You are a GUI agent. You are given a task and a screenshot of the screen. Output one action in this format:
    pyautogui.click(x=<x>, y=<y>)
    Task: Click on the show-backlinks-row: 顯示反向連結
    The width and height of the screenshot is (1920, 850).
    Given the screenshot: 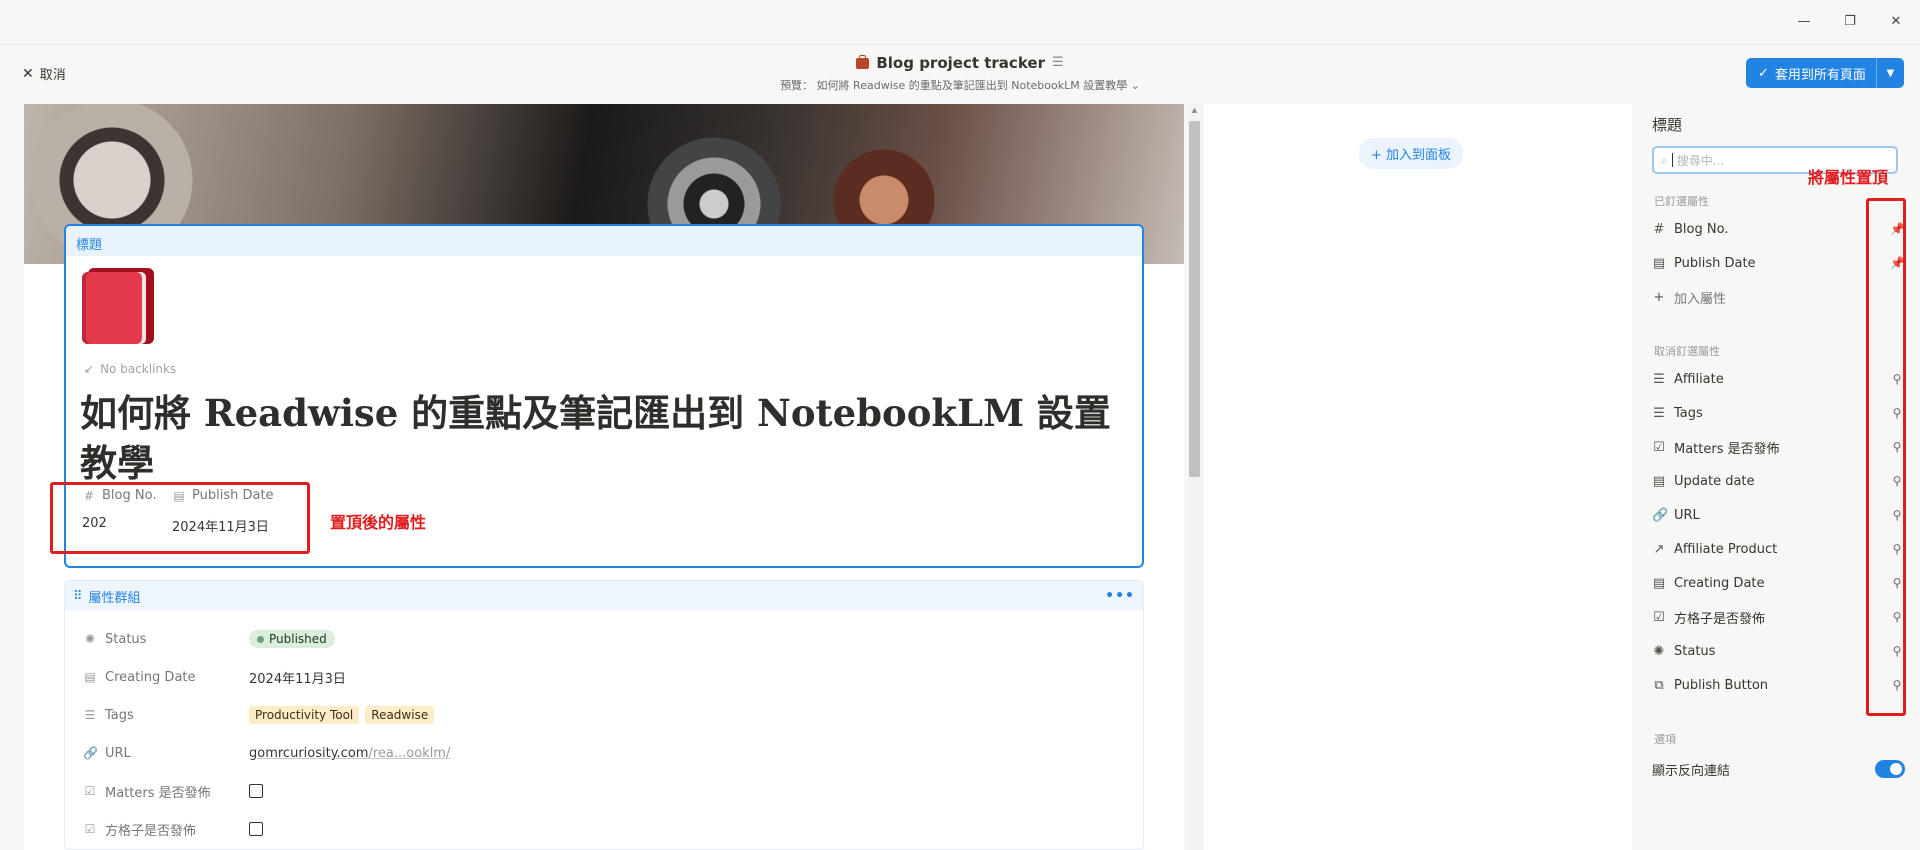 What is the action you would take?
    pyautogui.click(x=1757, y=769)
    